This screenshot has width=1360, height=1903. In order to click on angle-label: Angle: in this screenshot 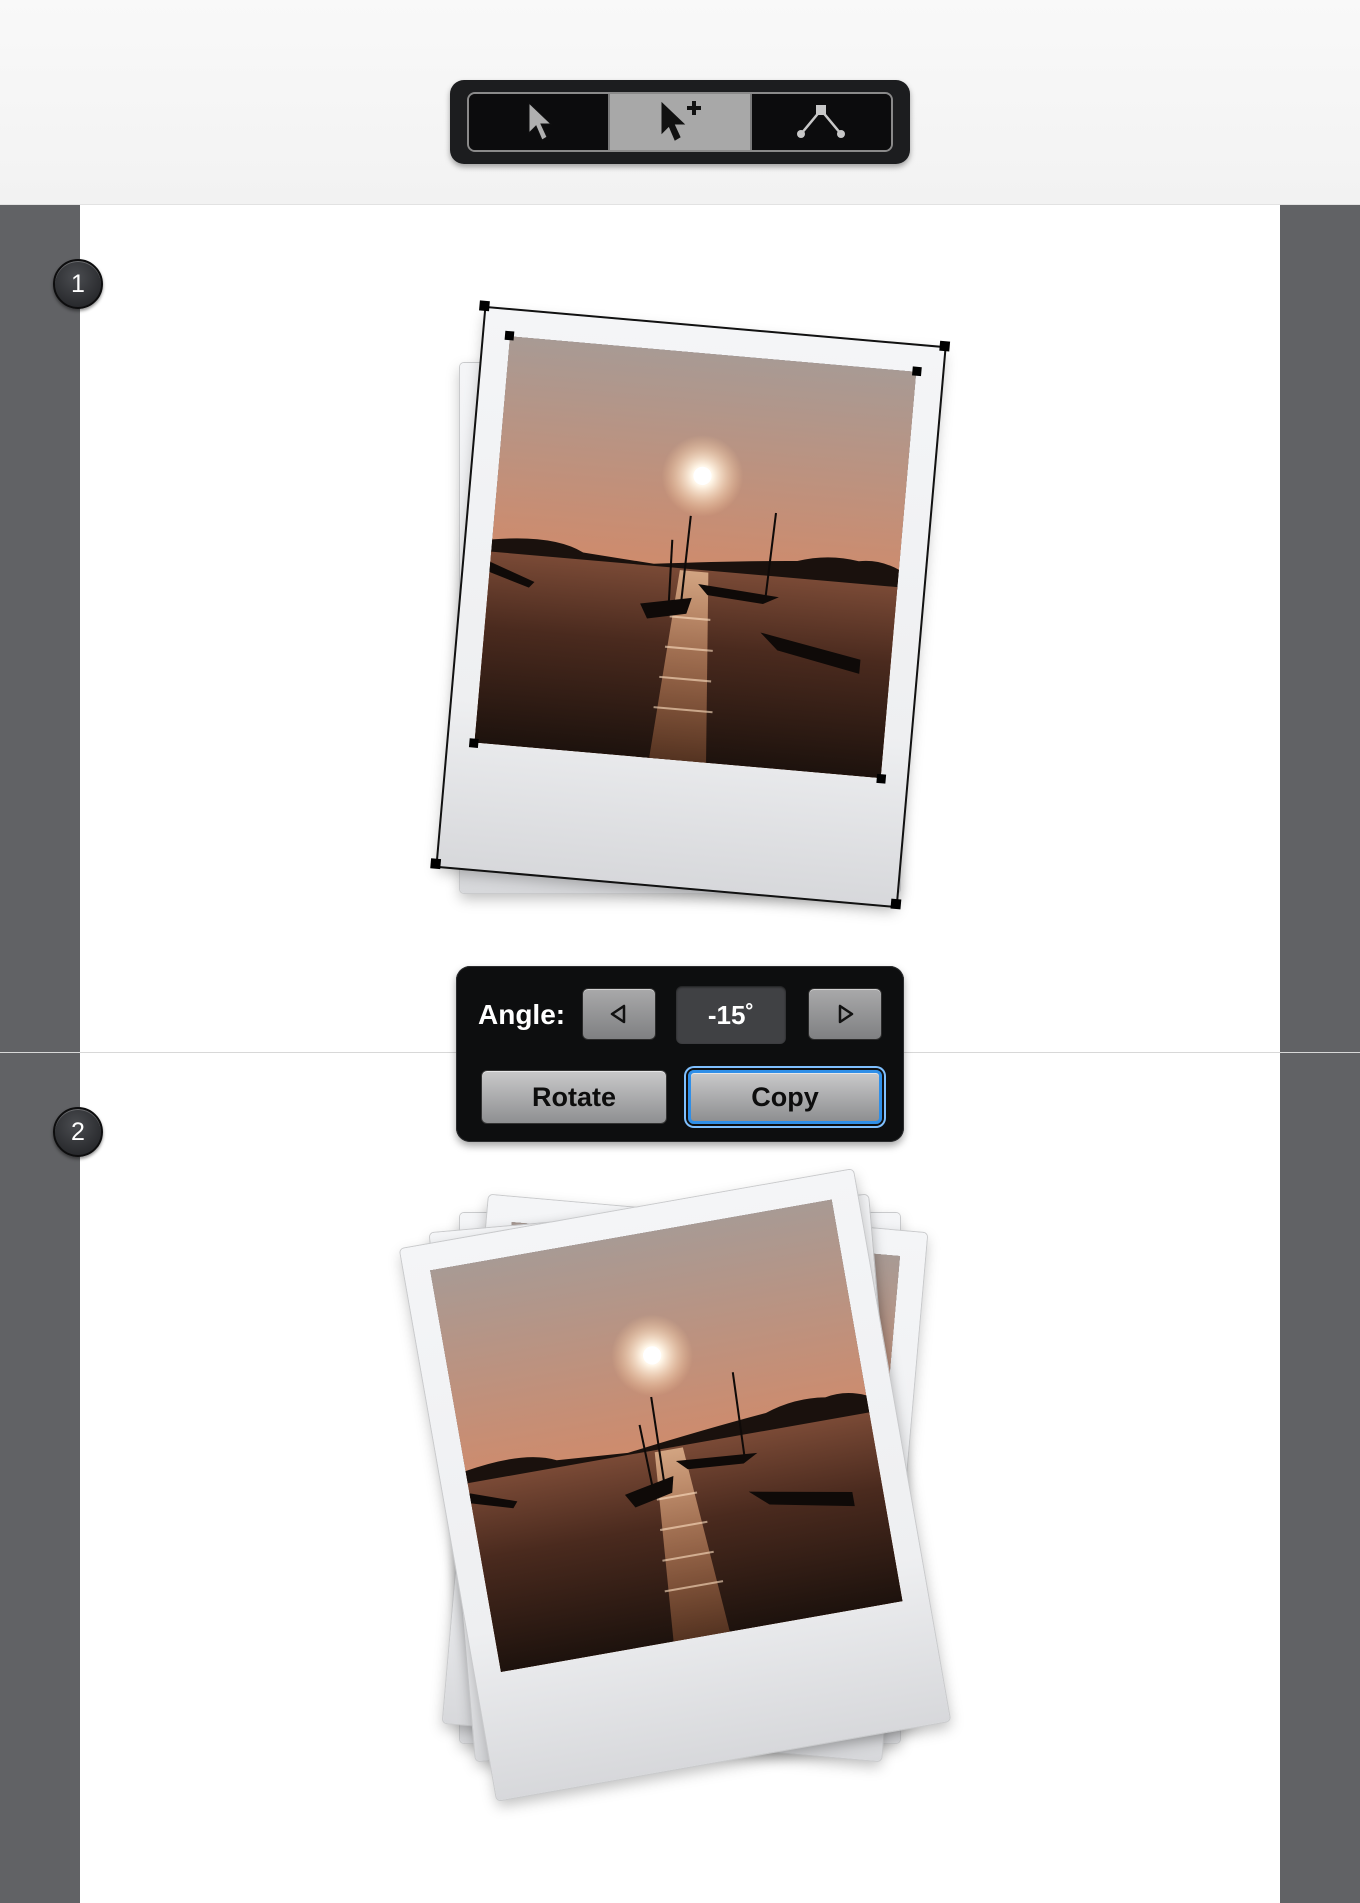, I will do `click(522, 1014)`.